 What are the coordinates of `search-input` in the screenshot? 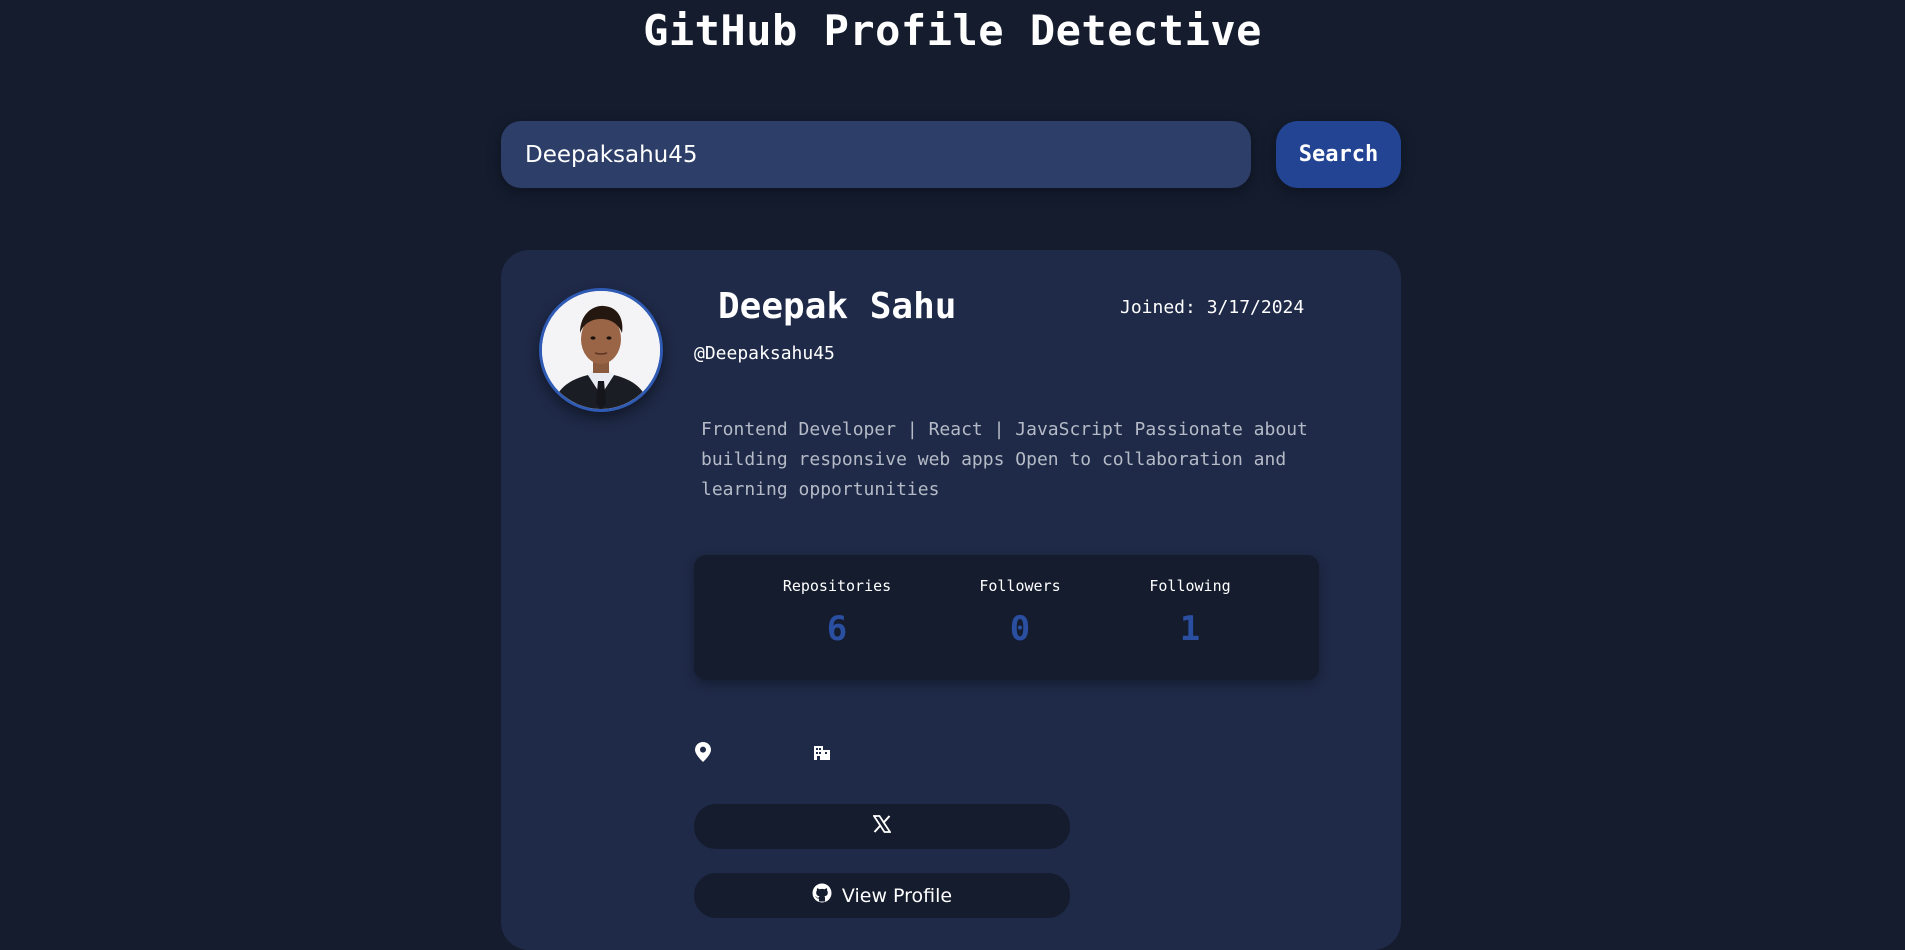 It's located at (876, 154).